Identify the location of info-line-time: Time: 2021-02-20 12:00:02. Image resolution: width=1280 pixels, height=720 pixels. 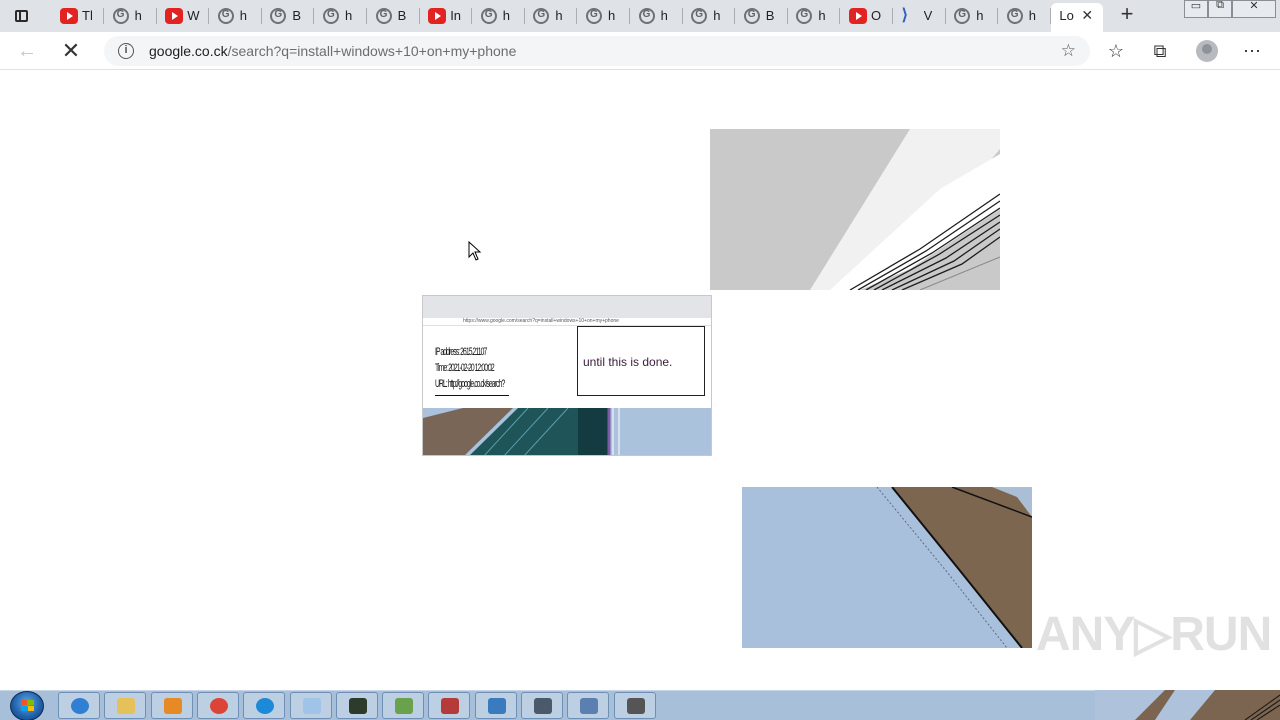
(465, 368).